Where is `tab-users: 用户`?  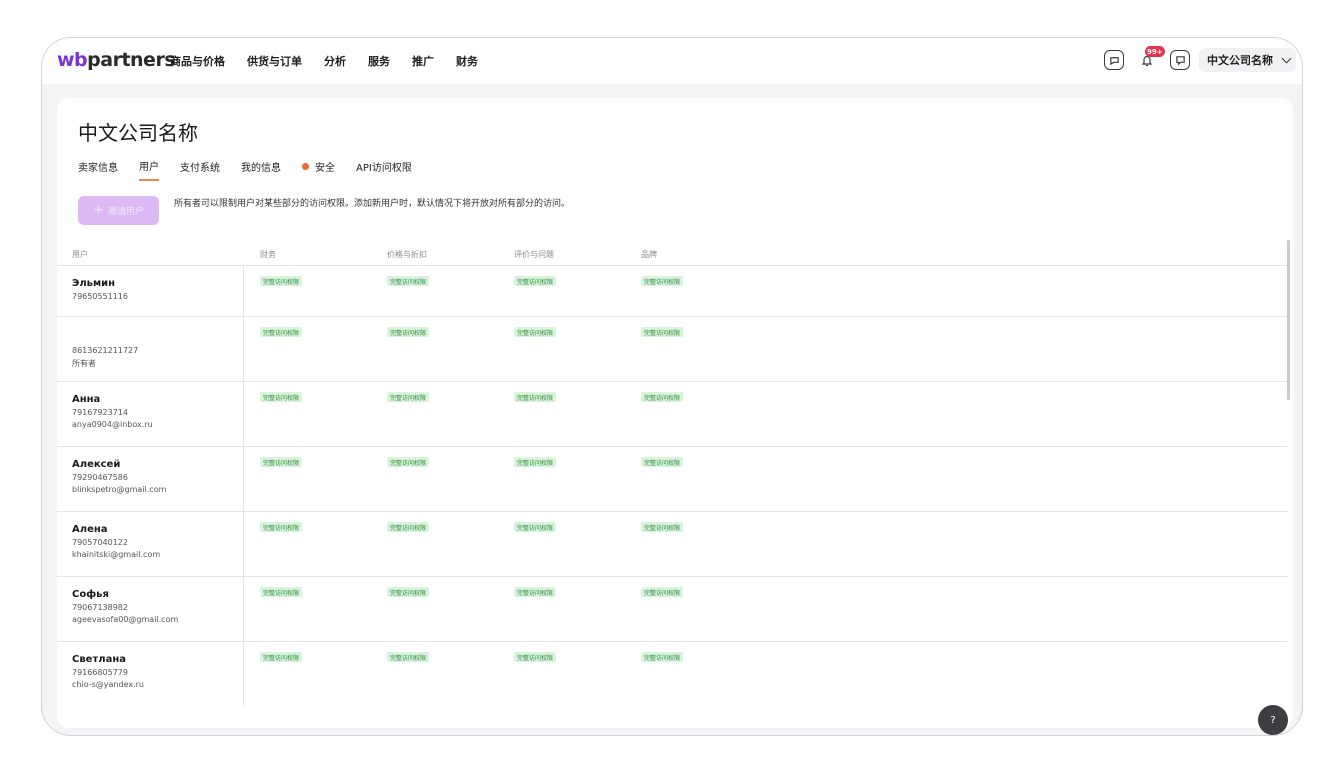
tab-users: 用户 is located at coordinates (149, 169).